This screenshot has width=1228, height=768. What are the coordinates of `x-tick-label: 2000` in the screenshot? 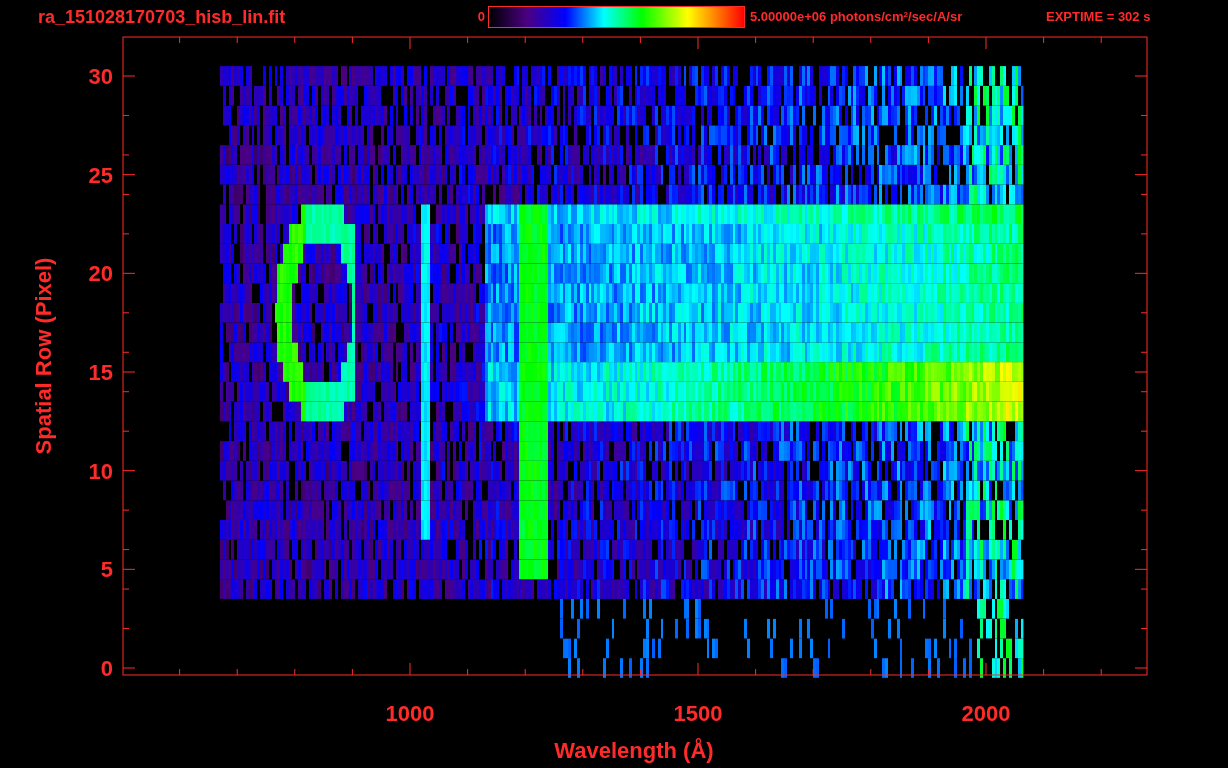 It's located at (986, 713).